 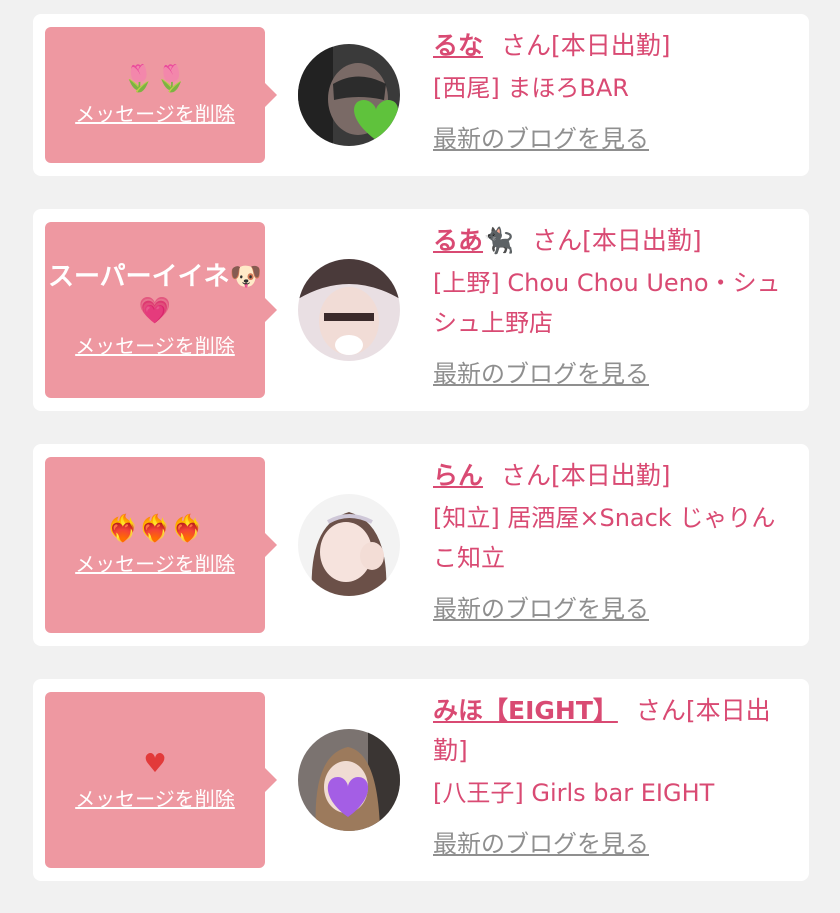 What do you see at coordinates (604, 538) in the screenshot?
I see `shop-name: [知立] 居酒屋×Snack じゃりんこ知立` at bounding box center [604, 538].